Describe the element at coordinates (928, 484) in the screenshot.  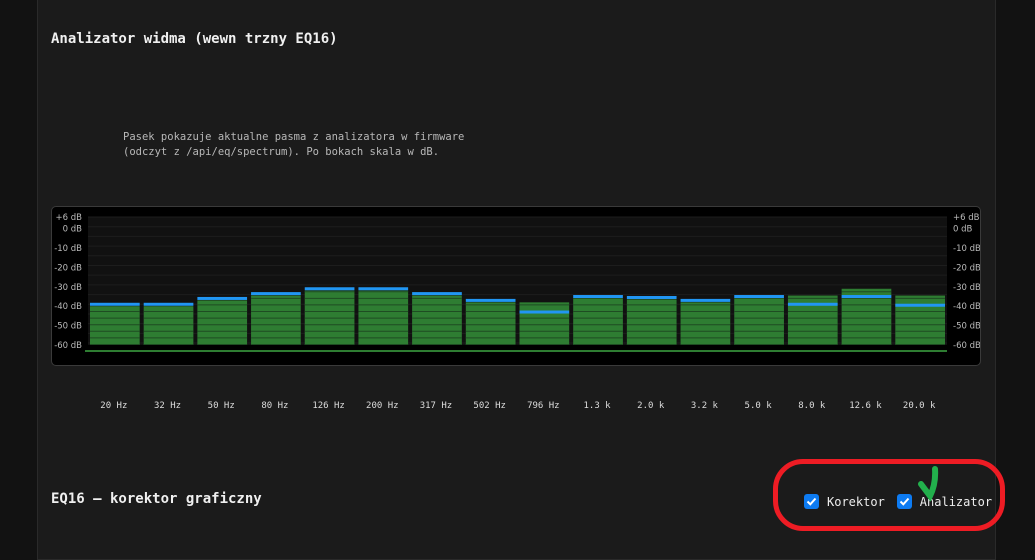
I see `annotation-checkmark-icon` at that location.